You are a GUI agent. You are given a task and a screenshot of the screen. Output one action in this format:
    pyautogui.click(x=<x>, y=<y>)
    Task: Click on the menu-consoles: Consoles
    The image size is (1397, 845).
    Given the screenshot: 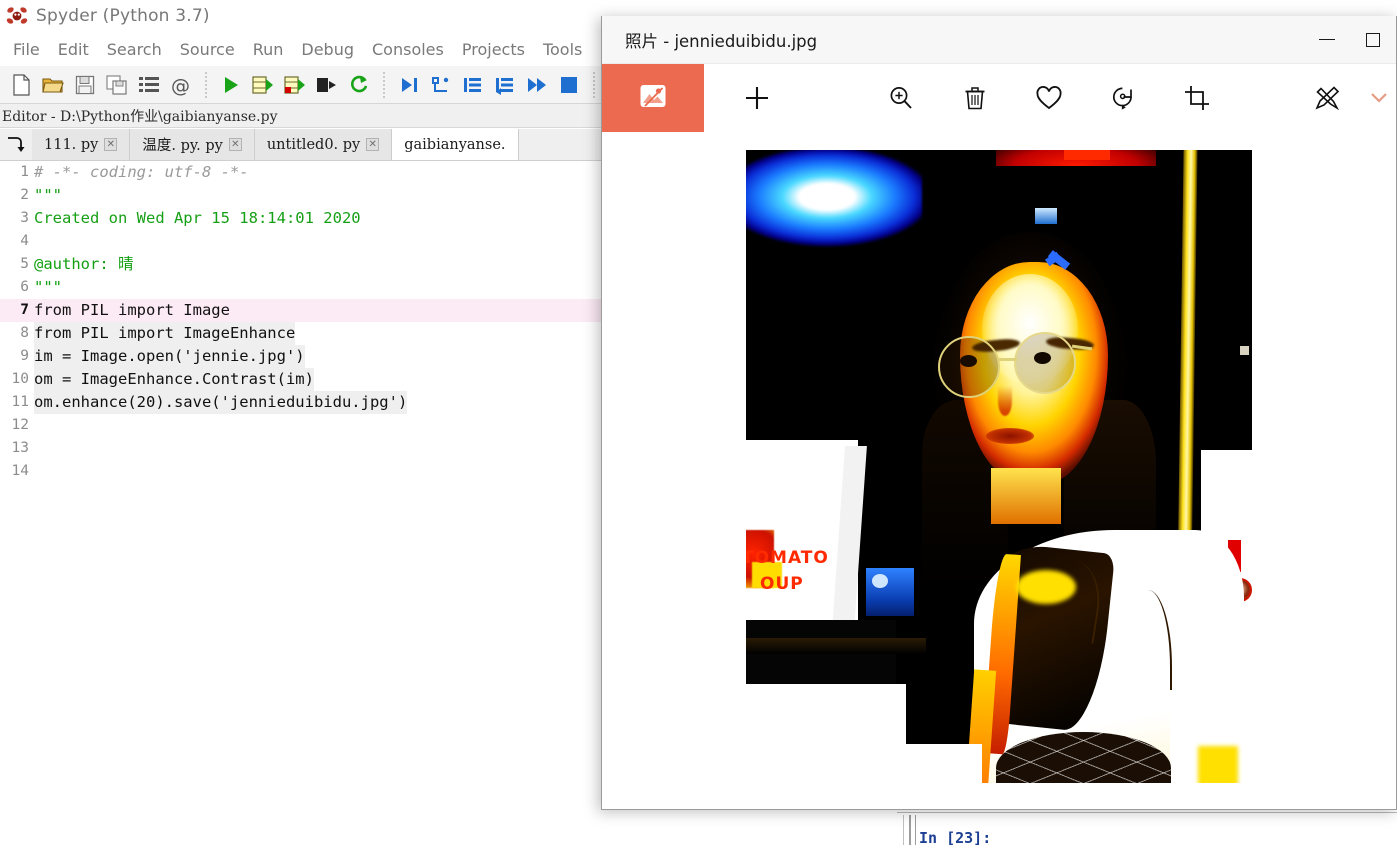 What is the action you would take?
    pyautogui.click(x=408, y=49)
    